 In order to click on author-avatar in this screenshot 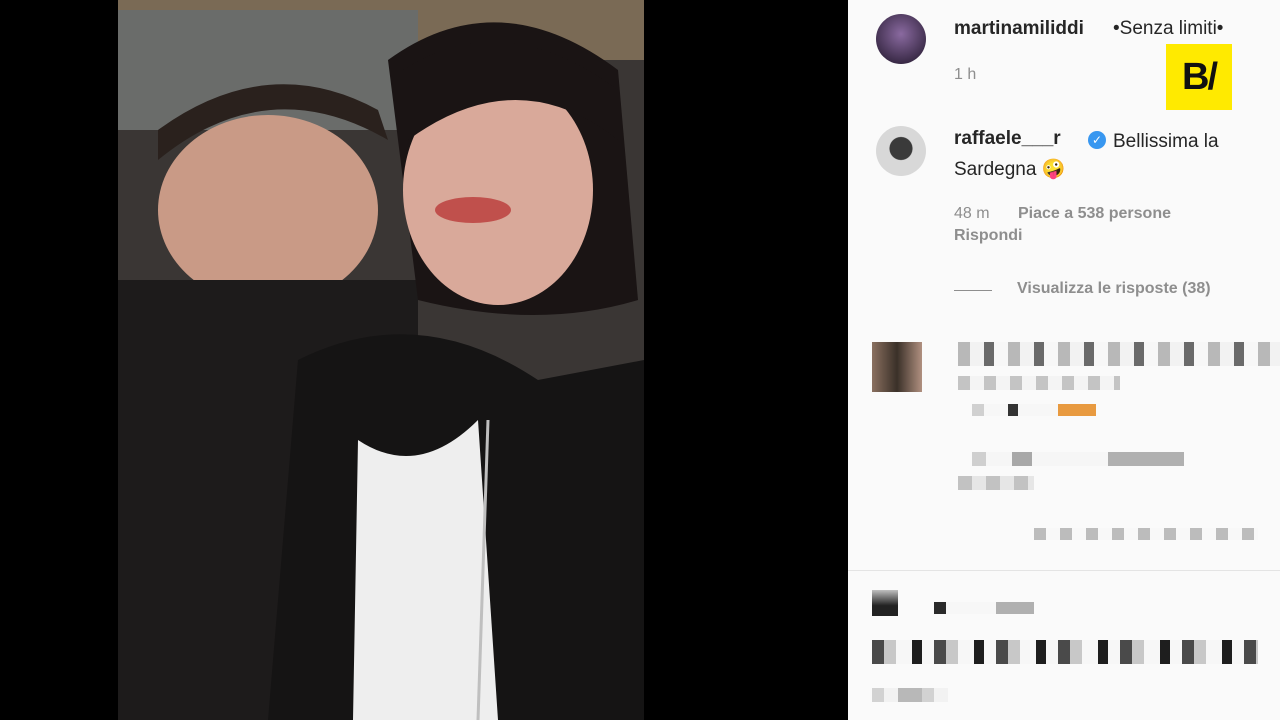, I will do `click(901, 39)`.